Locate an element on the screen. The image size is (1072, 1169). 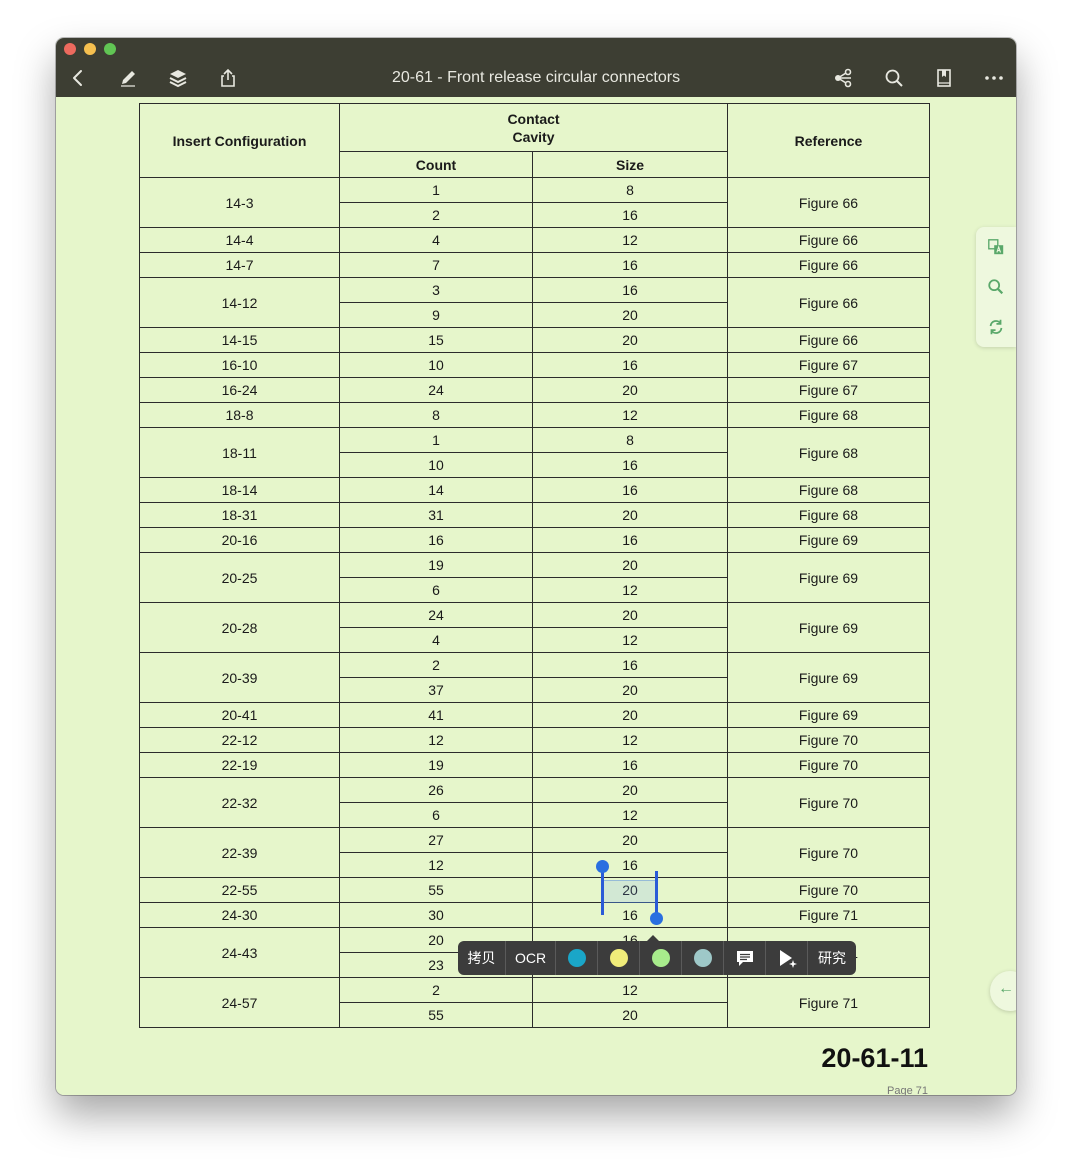
table-row: 20-16 16 16 Figure 69 is located at coordinates (534, 540).